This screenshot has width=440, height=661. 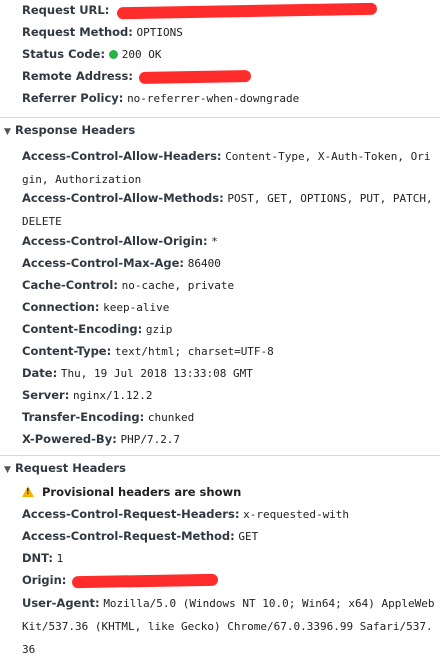 I want to click on header-name: Connection:, so click(x=61, y=307).